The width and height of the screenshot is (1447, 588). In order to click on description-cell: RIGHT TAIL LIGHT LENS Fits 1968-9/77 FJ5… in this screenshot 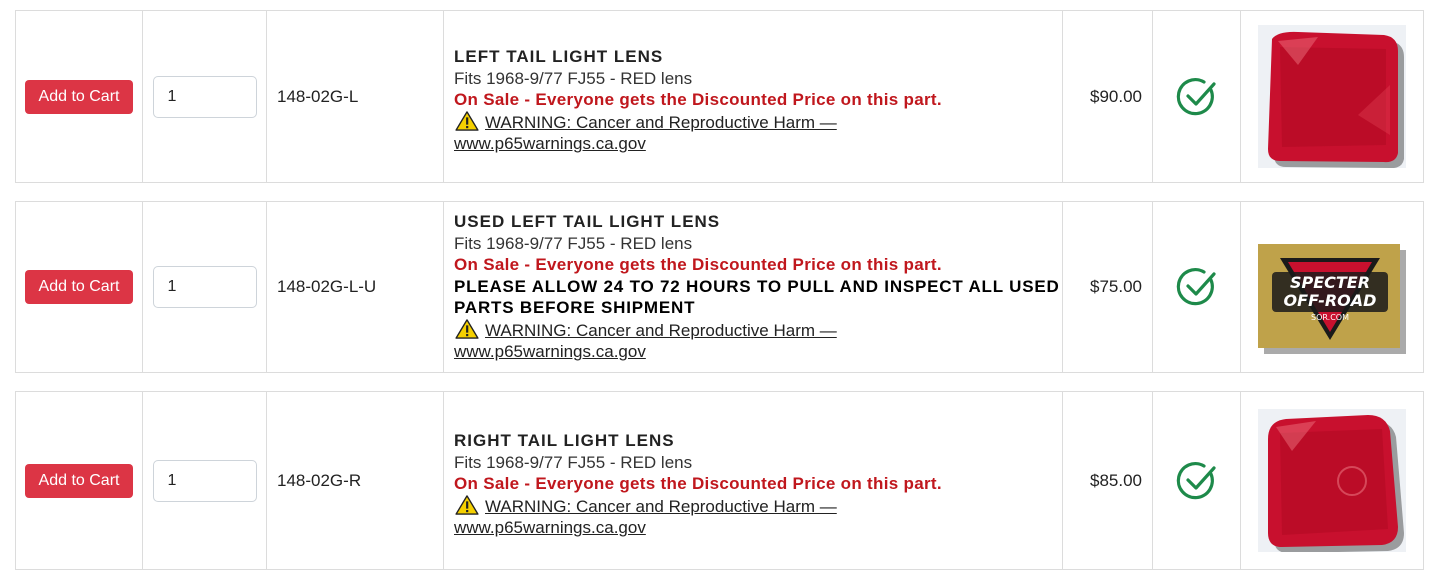, I will do `click(753, 480)`.